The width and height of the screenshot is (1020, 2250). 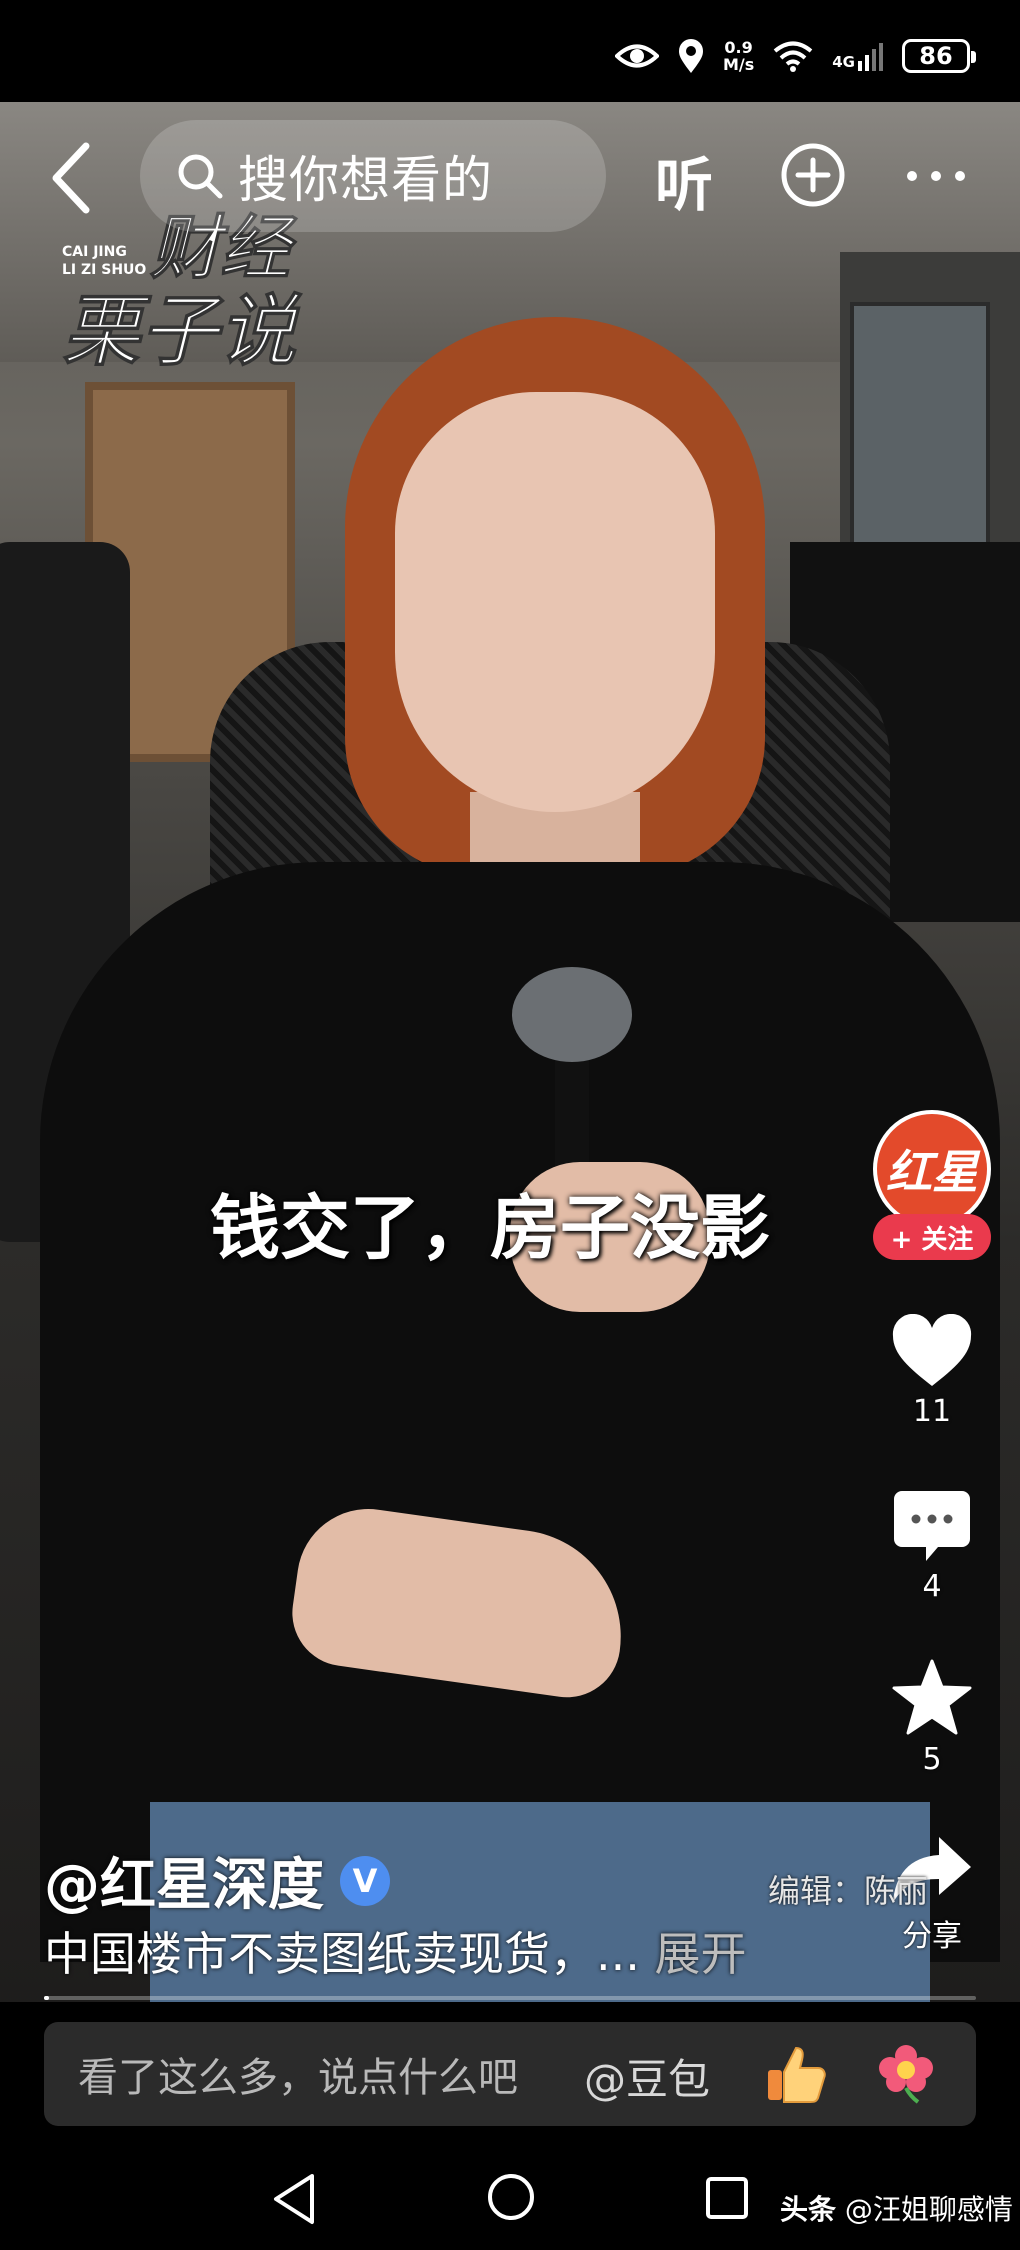 I want to click on more-dots-icon, so click(x=936, y=176).